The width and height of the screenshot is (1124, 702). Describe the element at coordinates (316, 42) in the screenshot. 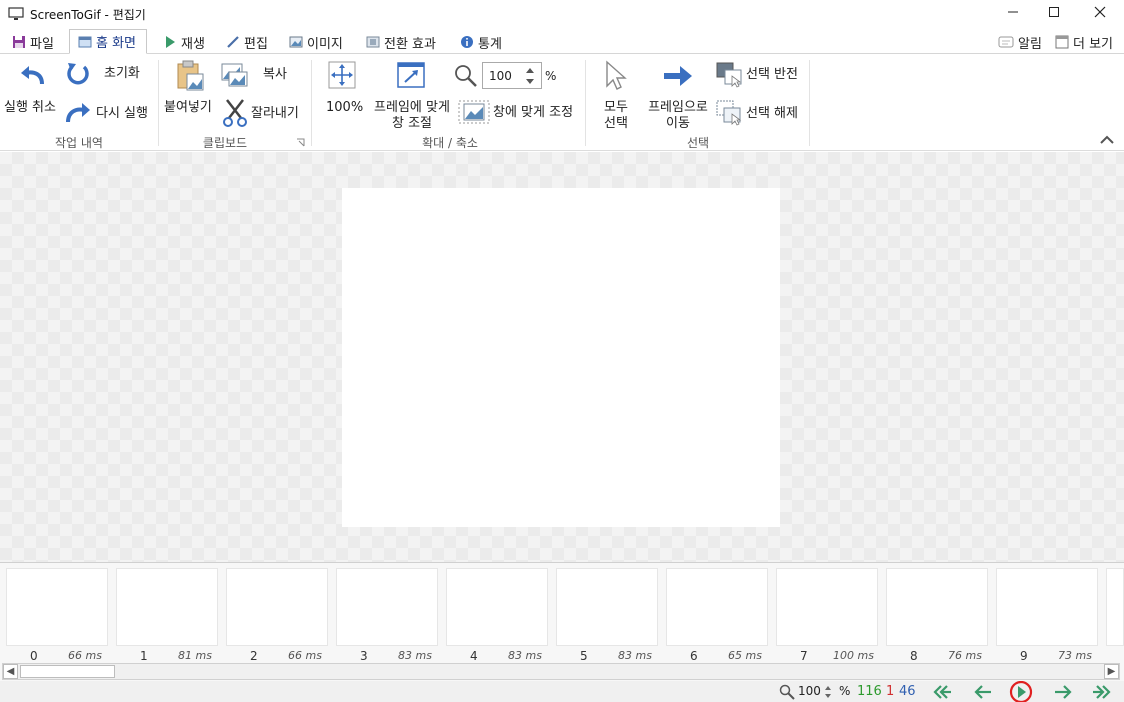

I see `tab-image: 이미지` at that location.